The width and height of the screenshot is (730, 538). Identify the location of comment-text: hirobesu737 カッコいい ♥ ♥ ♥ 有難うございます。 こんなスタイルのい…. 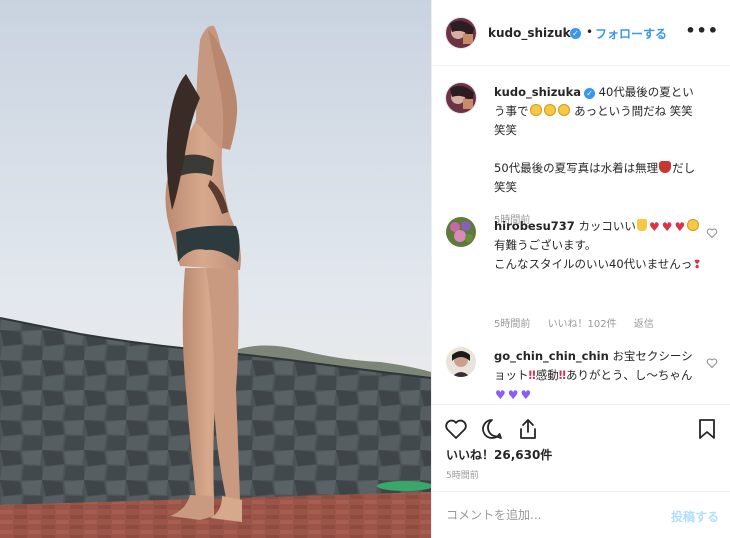
(598, 245).